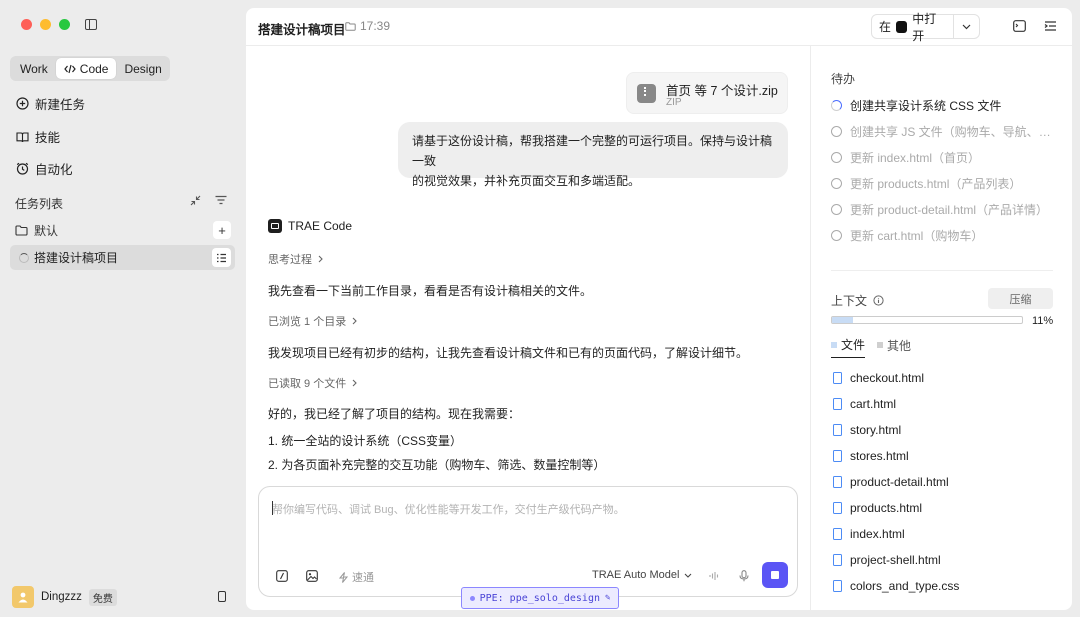 The height and width of the screenshot is (617, 1080). Describe the element at coordinates (34, 68) in the screenshot. I see `mode-work-button: Work` at that location.